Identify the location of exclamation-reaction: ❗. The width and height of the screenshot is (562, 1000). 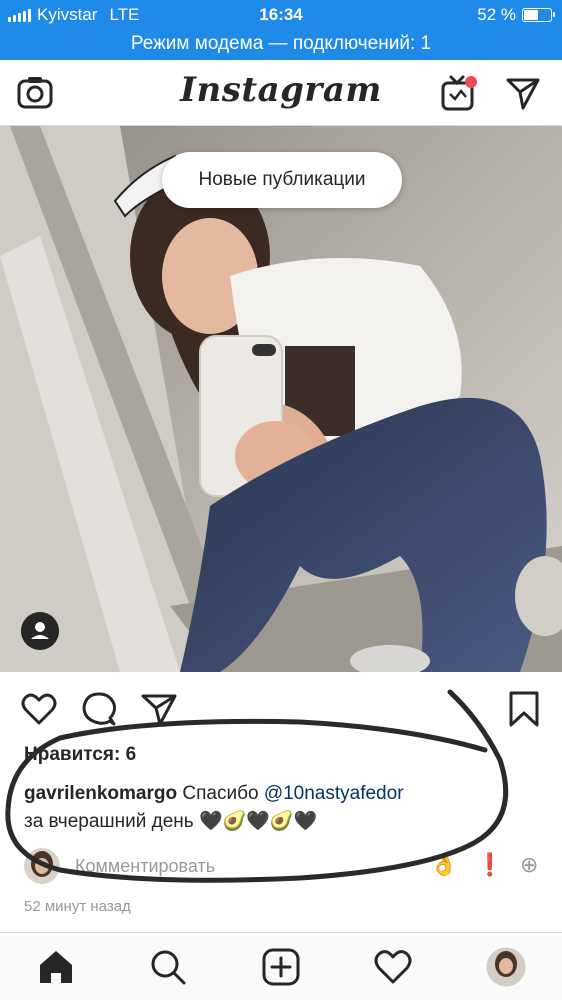
(489, 865).